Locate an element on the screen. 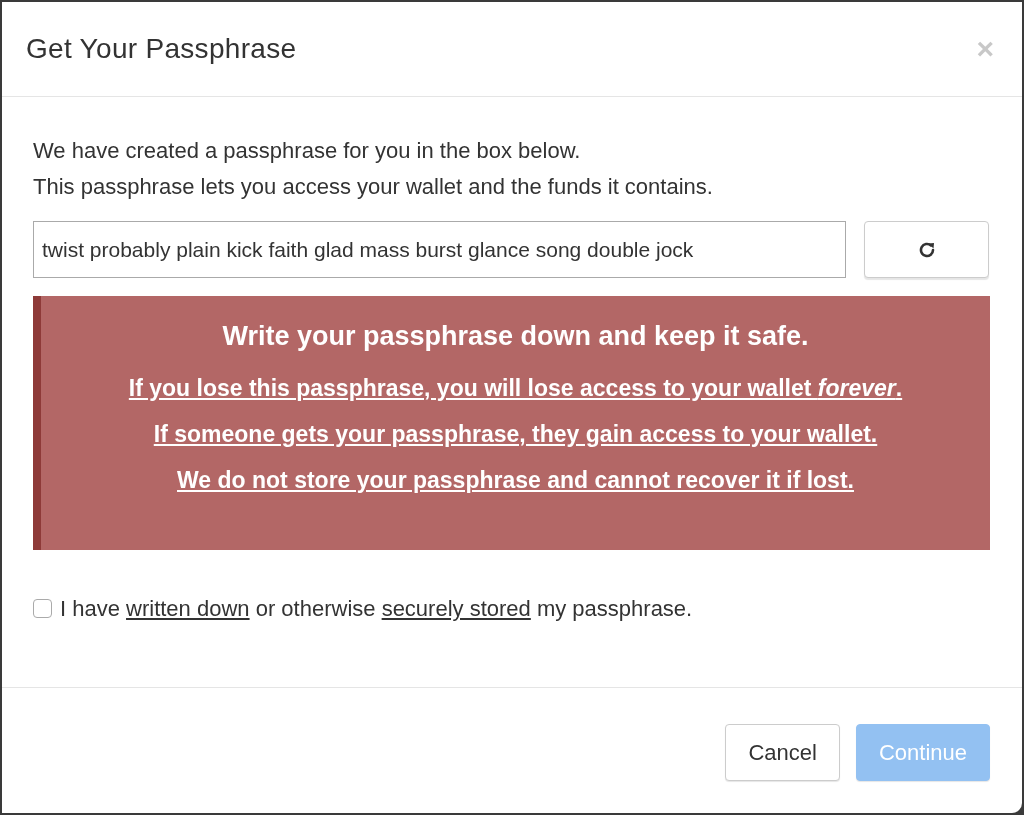  warning-title: Write your passphrase down and keep it safe. is located at coordinates (515, 336).